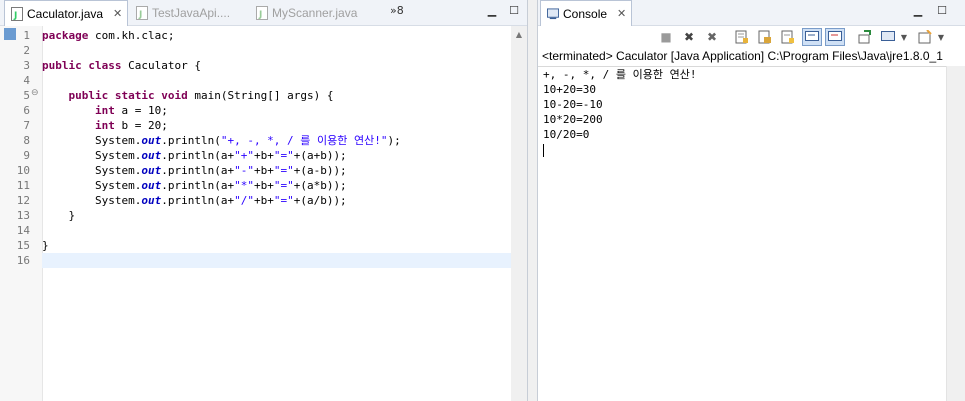 The image size is (965, 401). I want to click on editor-scrollbar: ▲, so click(519, 213).